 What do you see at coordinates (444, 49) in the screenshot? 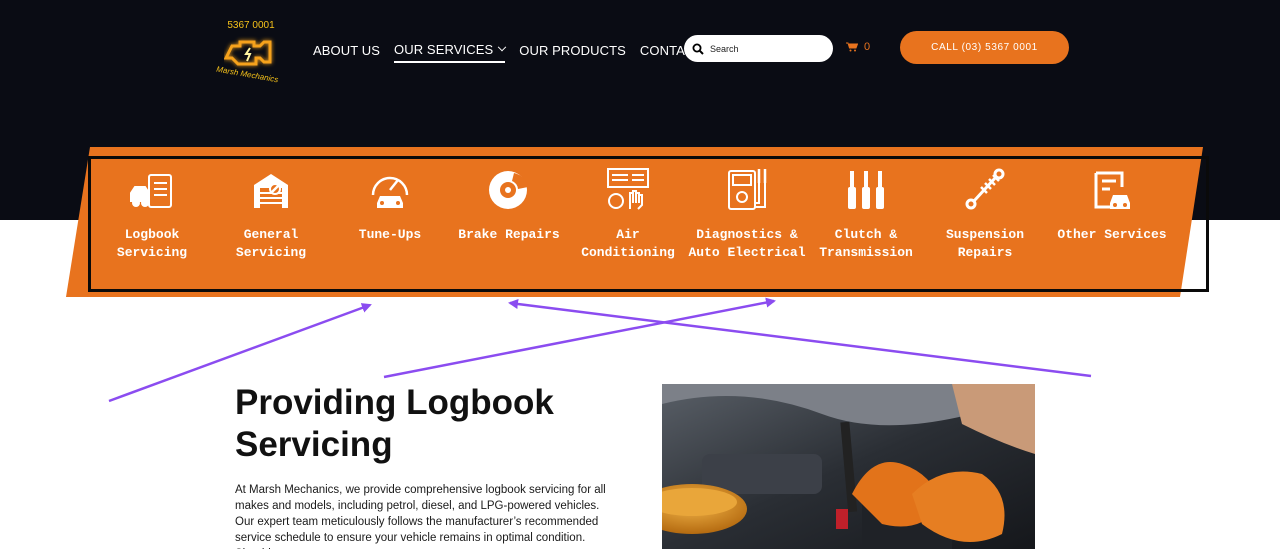
I see `nav-label: OUR SERVICES` at bounding box center [444, 49].